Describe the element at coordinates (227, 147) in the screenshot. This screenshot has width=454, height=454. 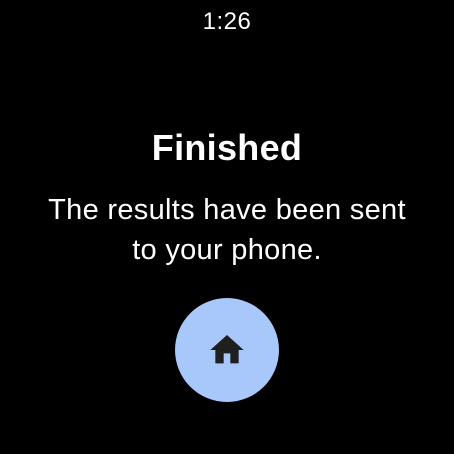
I see `page-title: Finished` at that location.